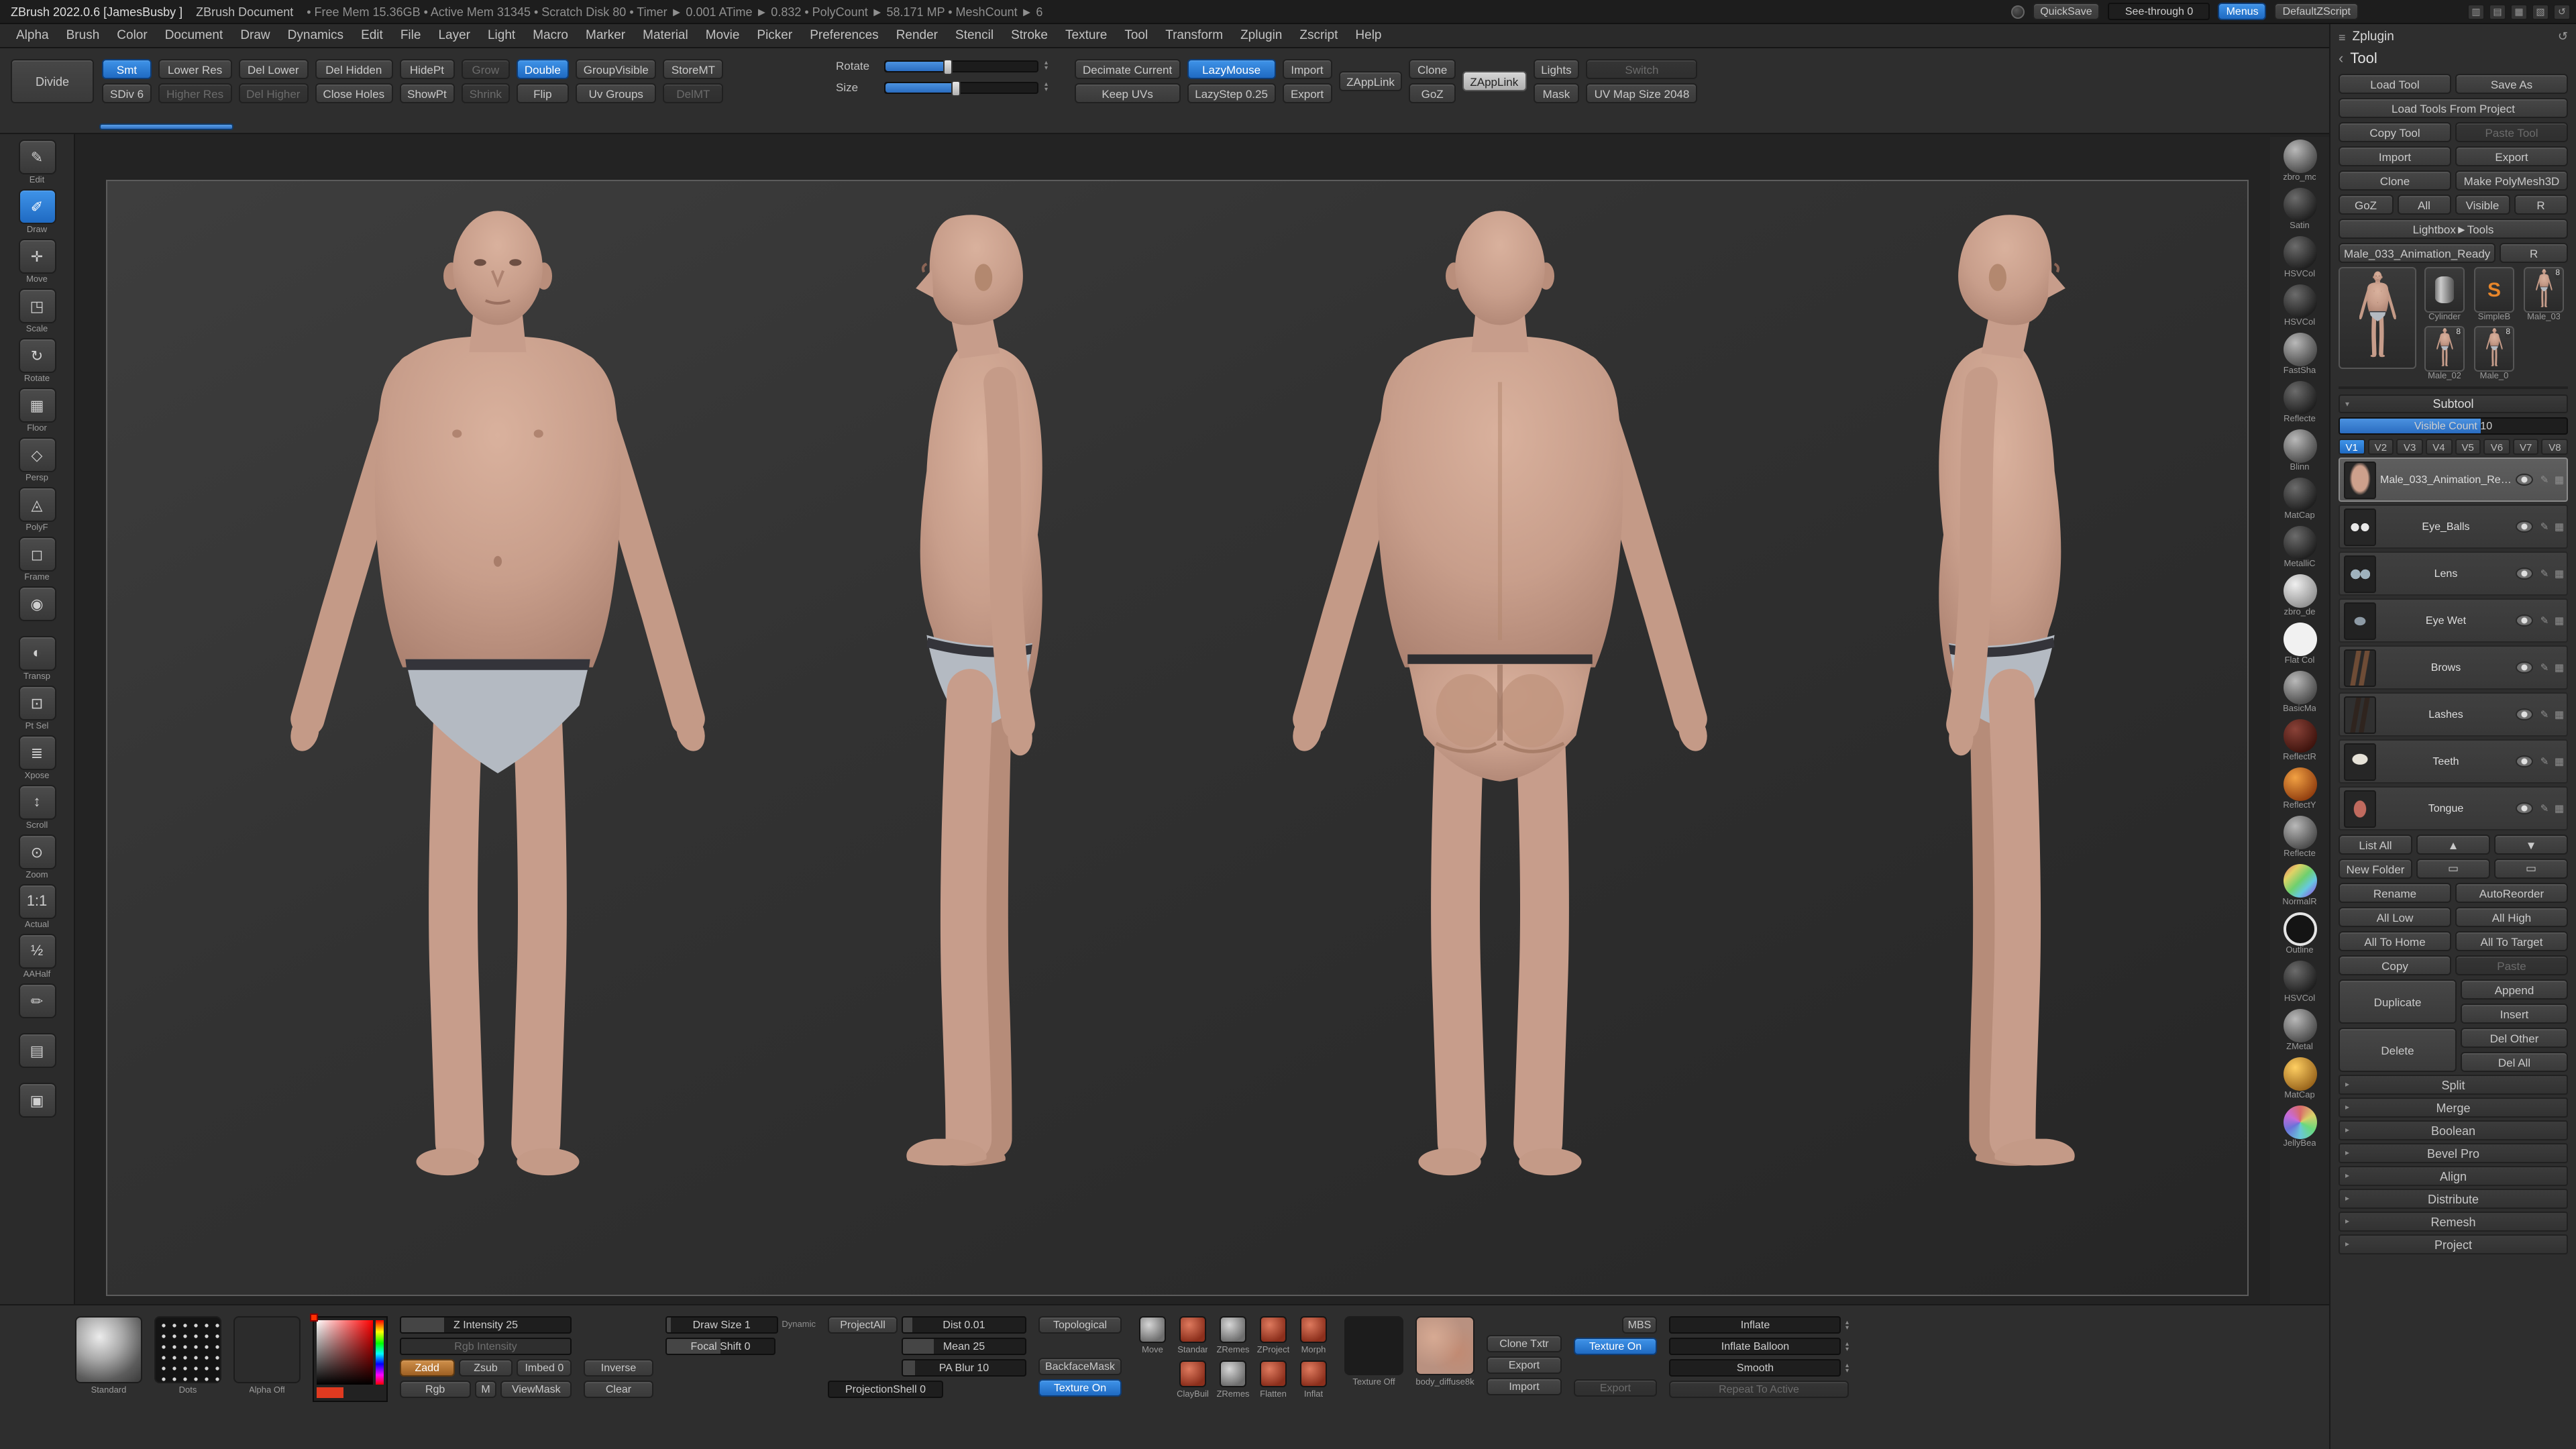 The height and width of the screenshot is (1449, 2576). I want to click on draw-mode-button: ✐ Draw, so click(37, 212).